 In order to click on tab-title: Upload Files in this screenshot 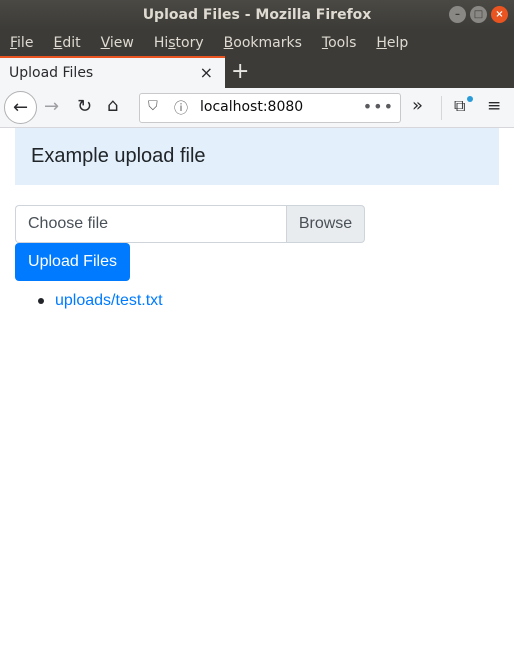, I will do `click(51, 73)`.